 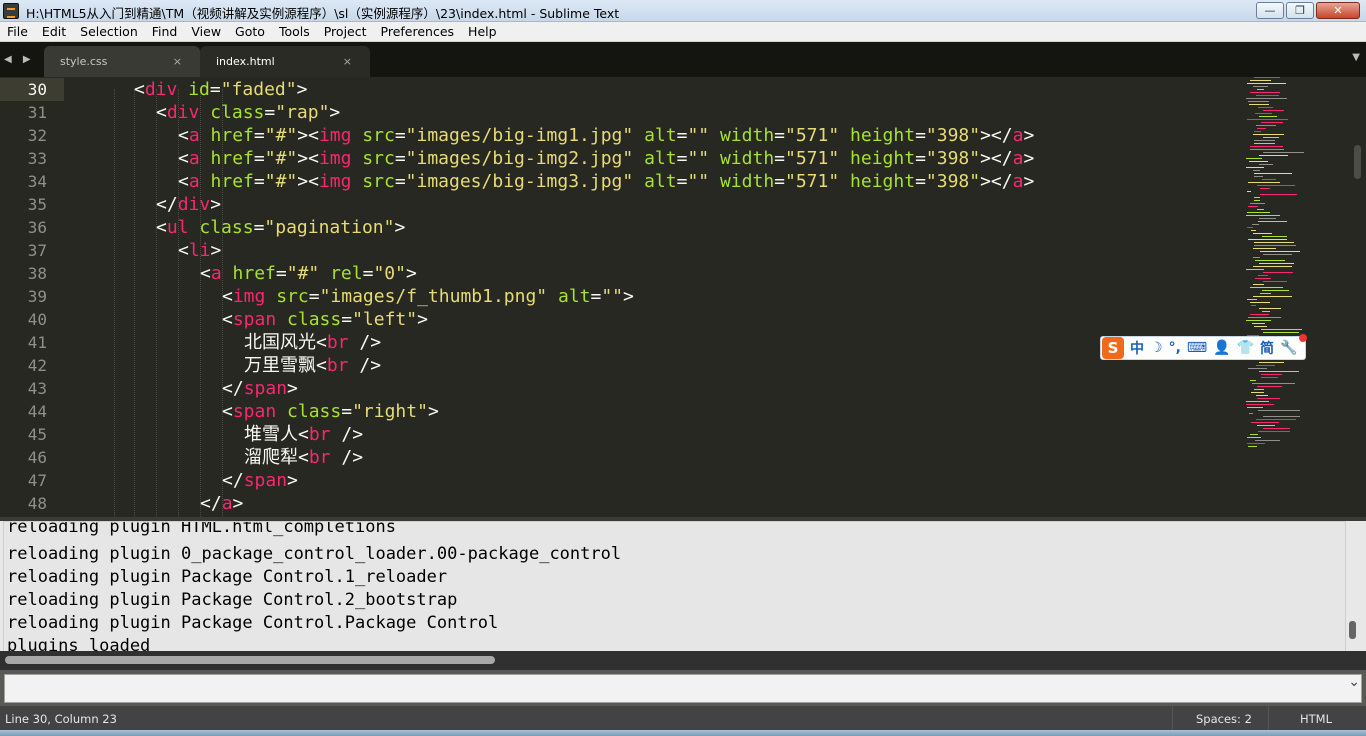 What do you see at coordinates (254, 411) in the screenshot?
I see `code-token: span` at bounding box center [254, 411].